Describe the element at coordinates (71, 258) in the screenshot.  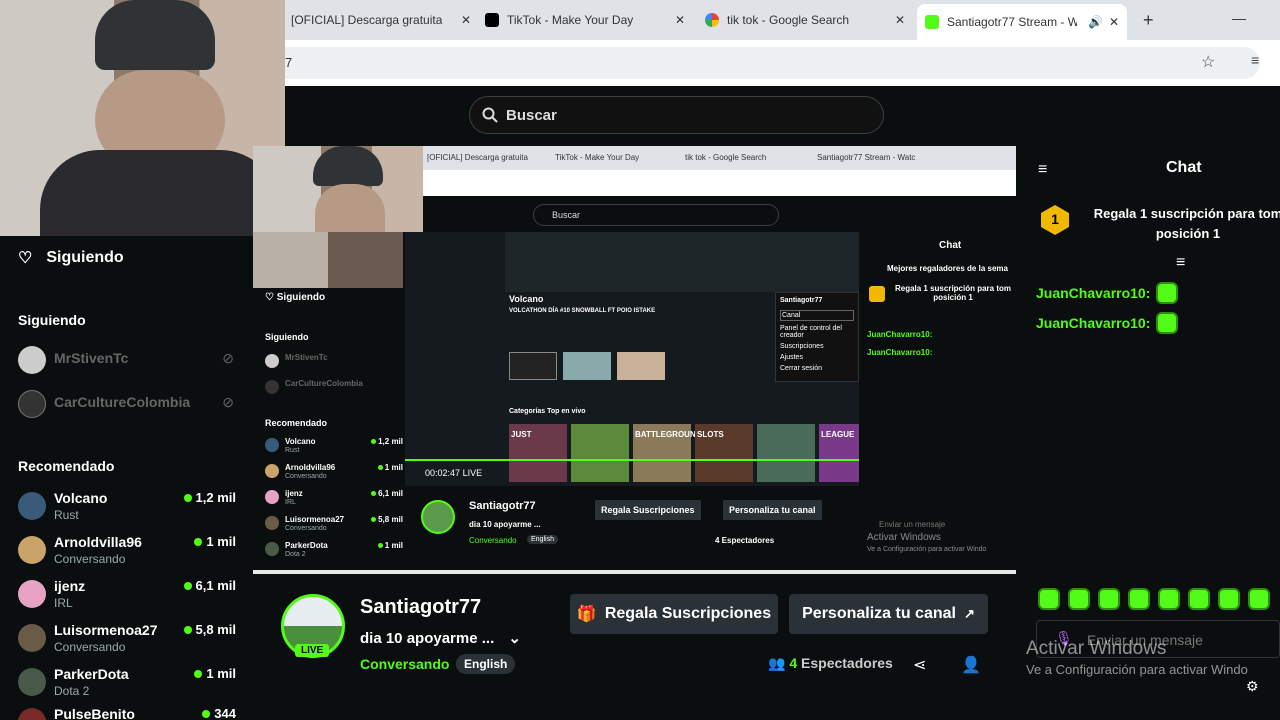
I see `sidebar-title: ♡ Siguiendo` at that location.